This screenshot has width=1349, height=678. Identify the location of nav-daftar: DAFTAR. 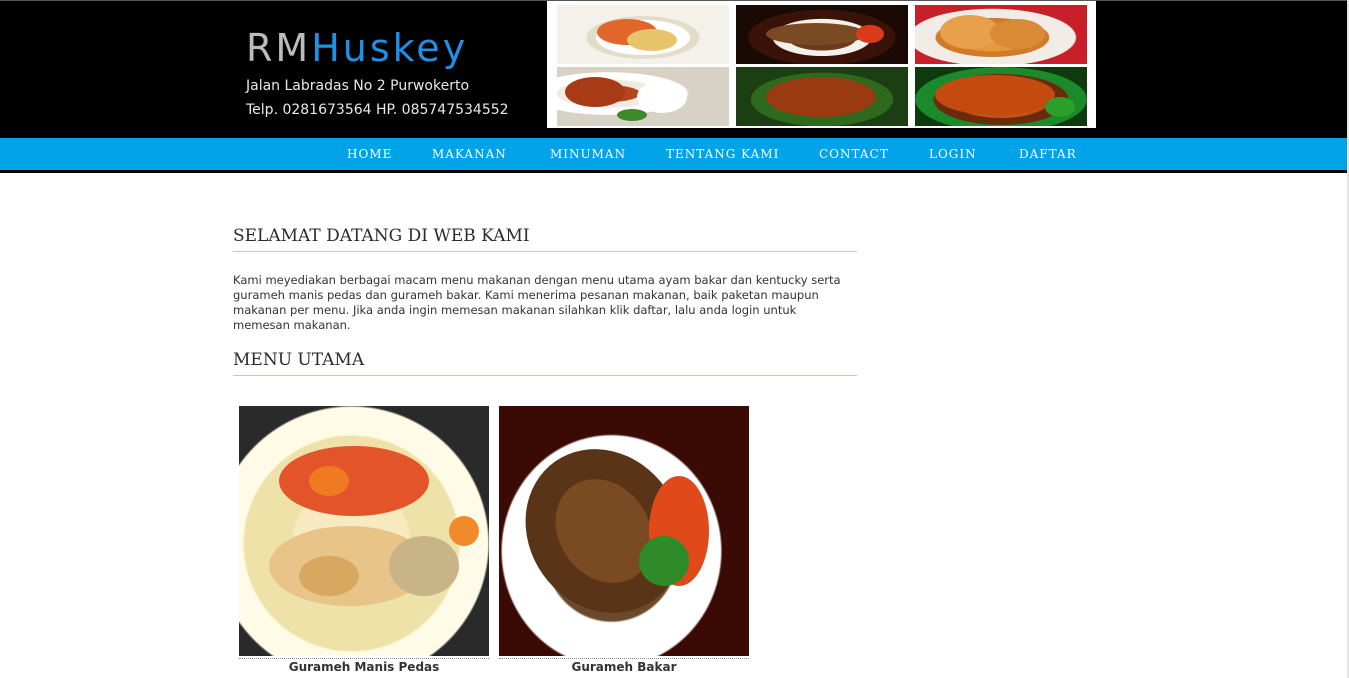
(1048, 154).